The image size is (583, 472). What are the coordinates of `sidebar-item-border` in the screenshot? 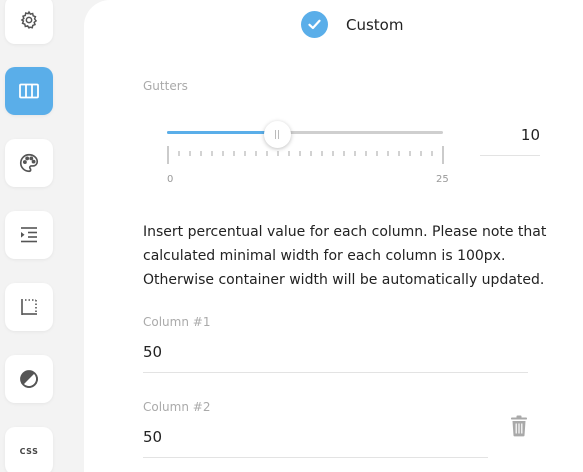 It's located at (29, 307).